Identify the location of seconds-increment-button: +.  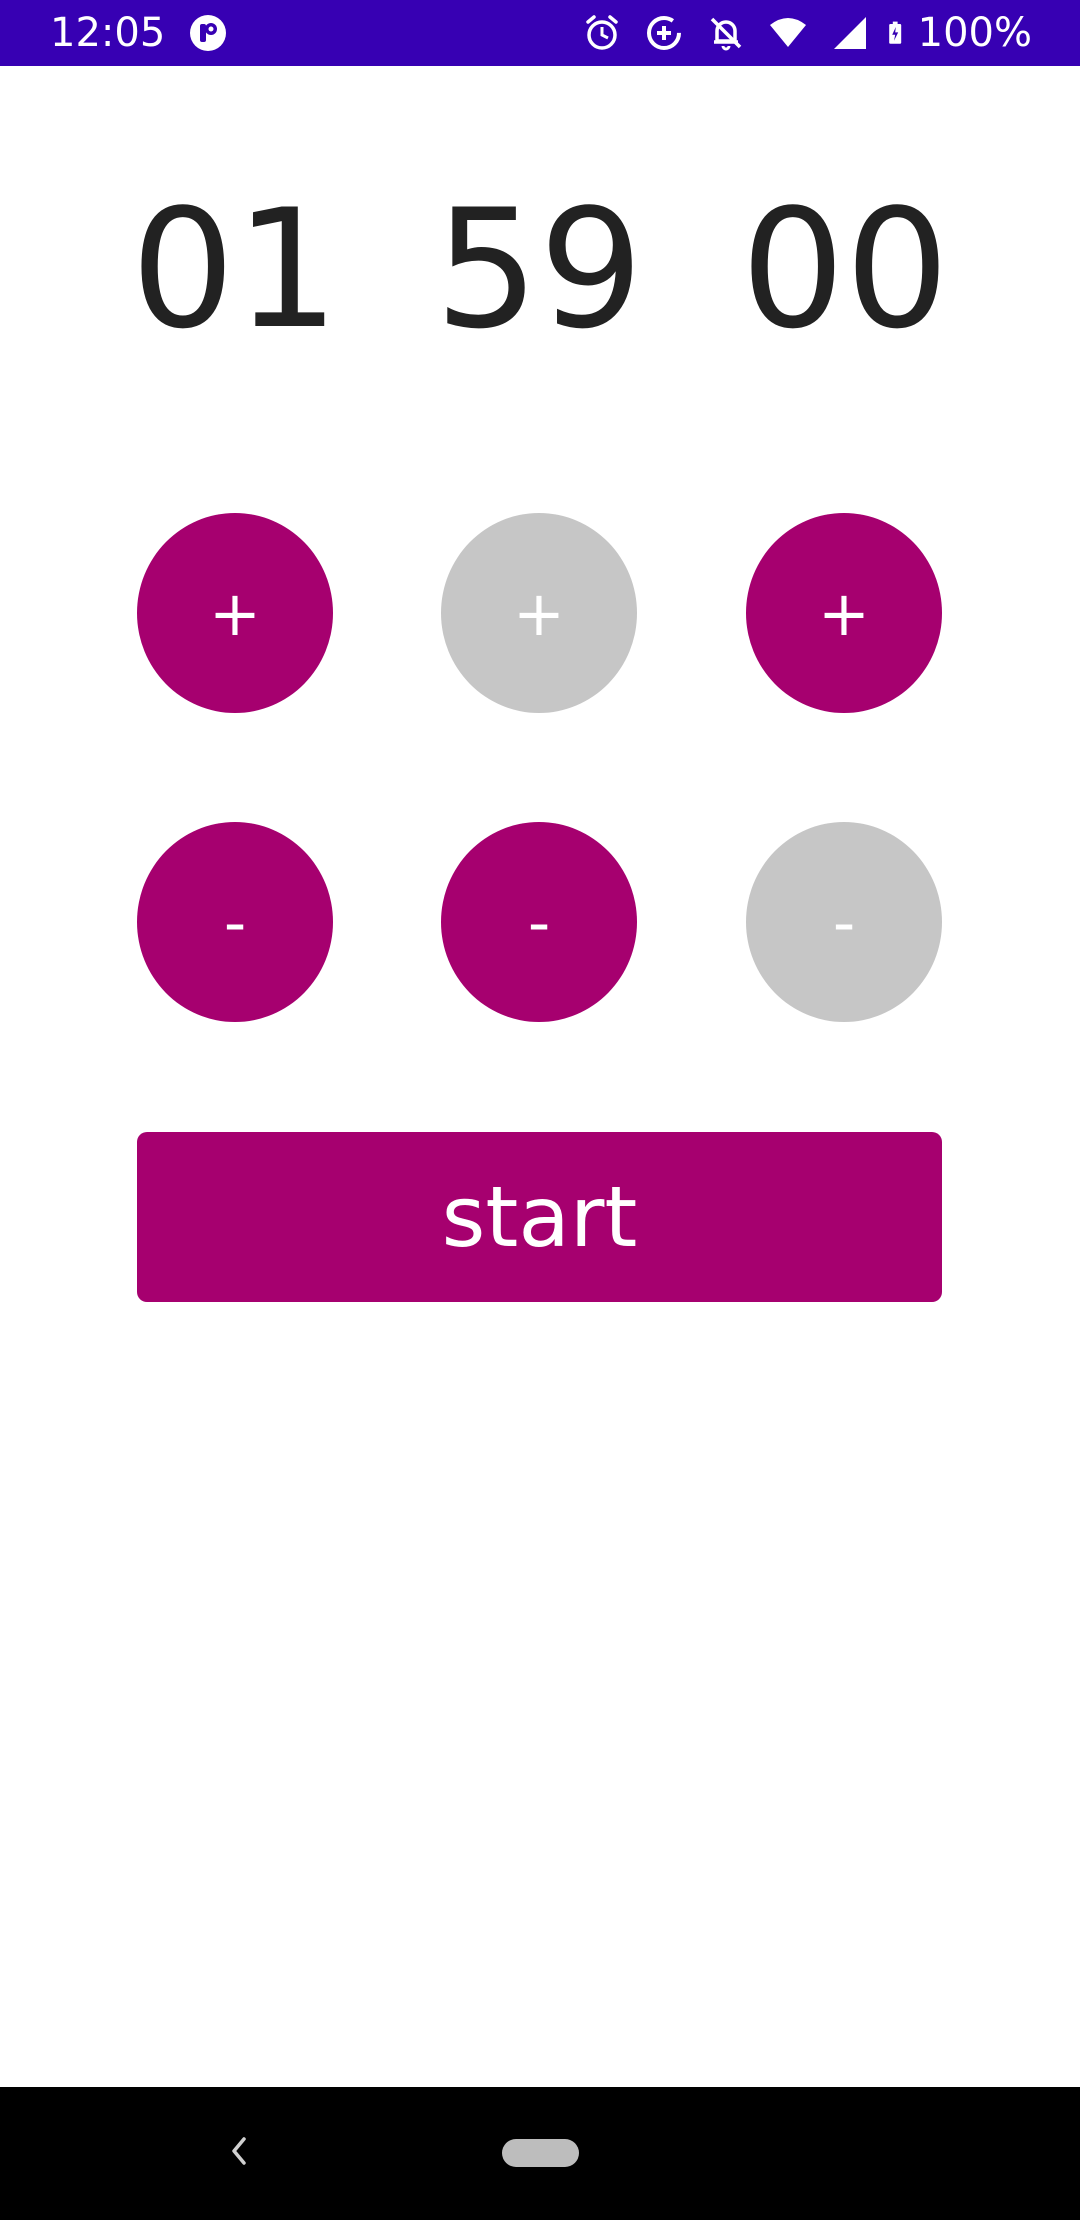
(844, 613).